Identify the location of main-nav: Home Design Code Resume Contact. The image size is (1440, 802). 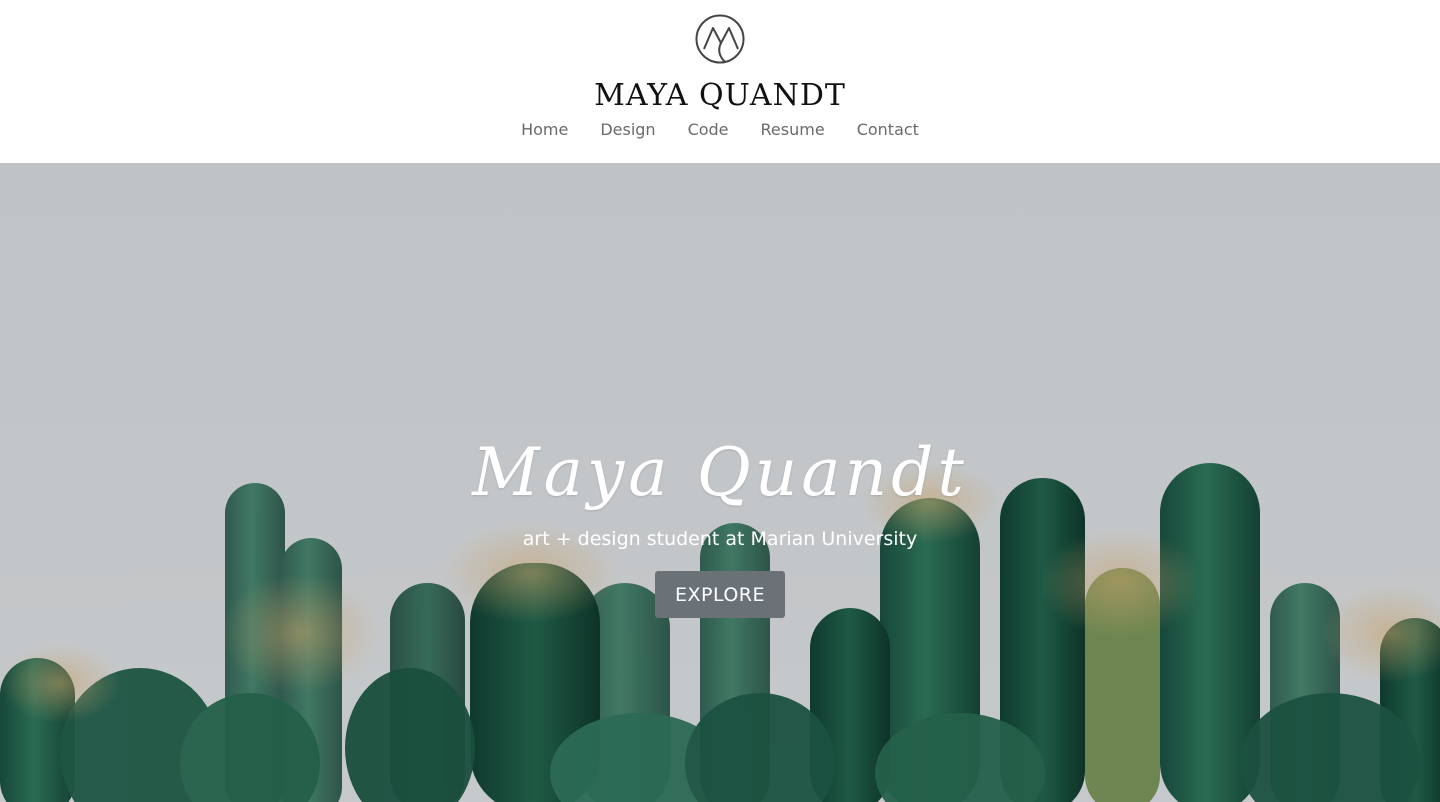
(720, 130).